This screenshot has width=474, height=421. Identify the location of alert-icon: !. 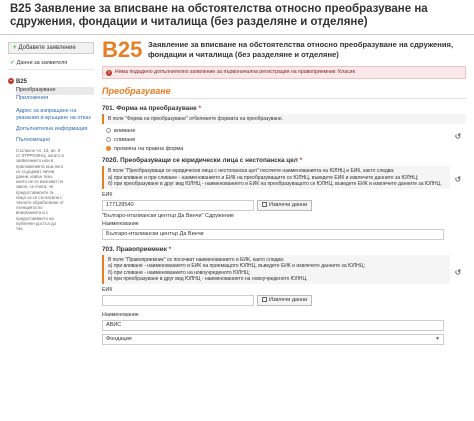
(109, 73).